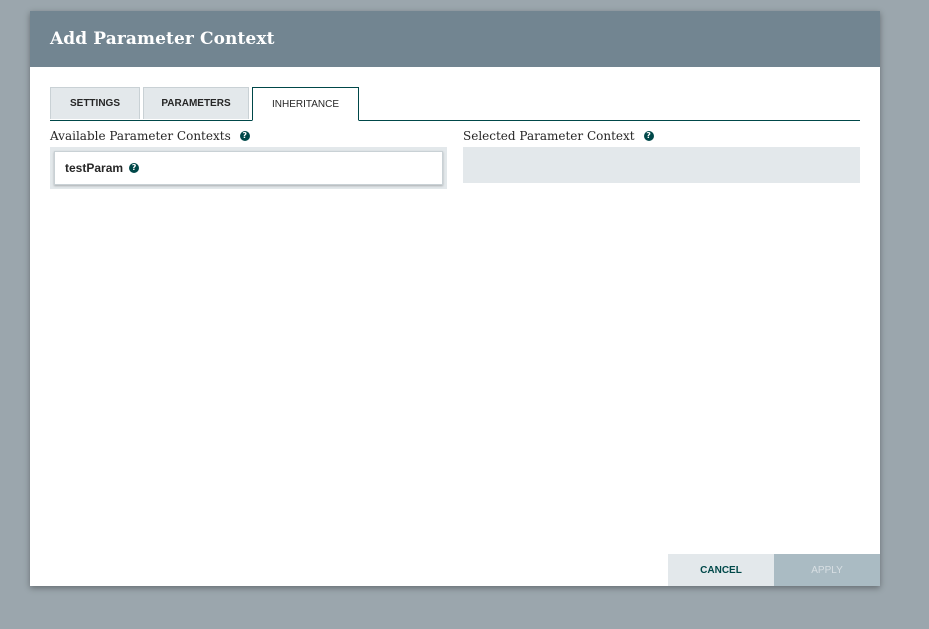  I want to click on list-item: testParam ?, so click(248, 168).